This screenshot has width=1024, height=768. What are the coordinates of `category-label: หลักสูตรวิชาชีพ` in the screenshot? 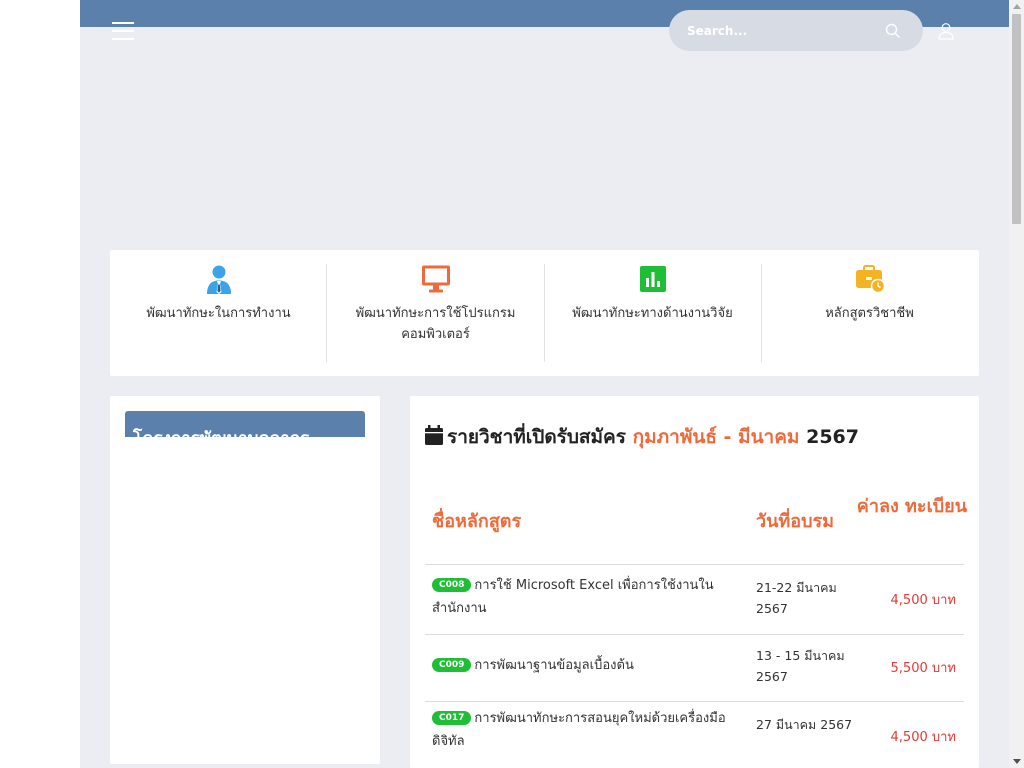 It's located at (869, 313).